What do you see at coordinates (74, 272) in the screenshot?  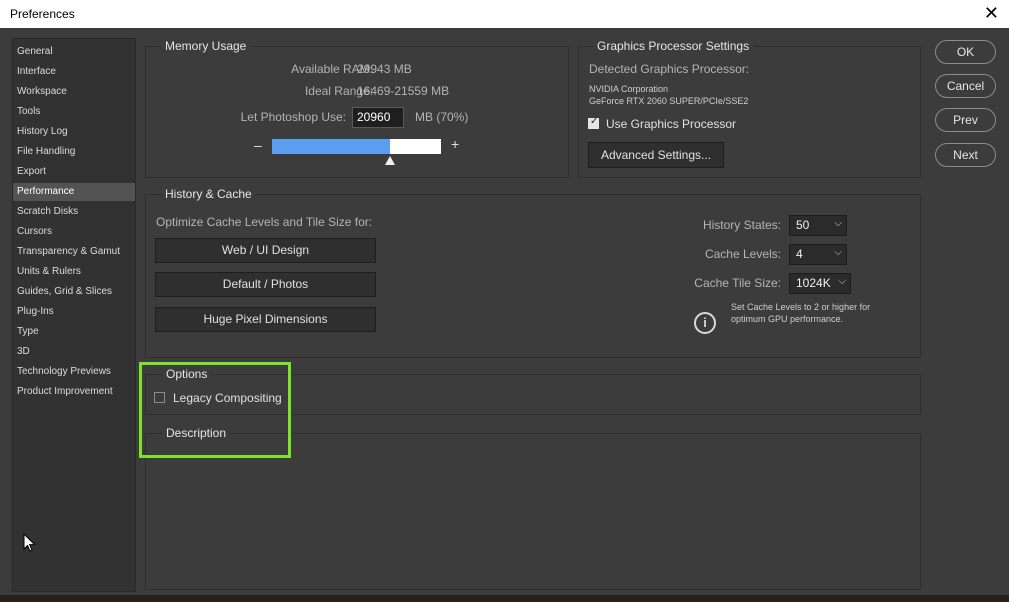 I see `sidebar-item-units-rulers: Units & Rulers` at bounding box center [74, 272].